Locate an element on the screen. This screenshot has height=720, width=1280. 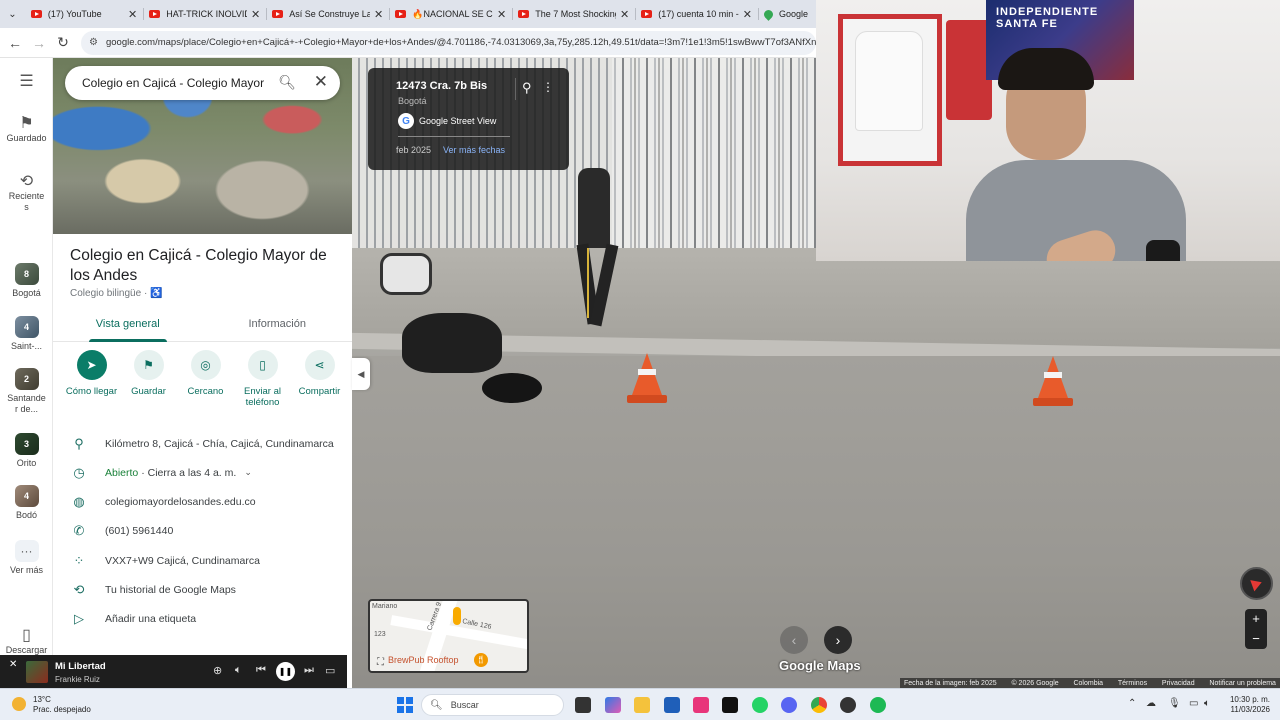
microphone-icon: 🎙︎ is located at coordinates (1174, 703).